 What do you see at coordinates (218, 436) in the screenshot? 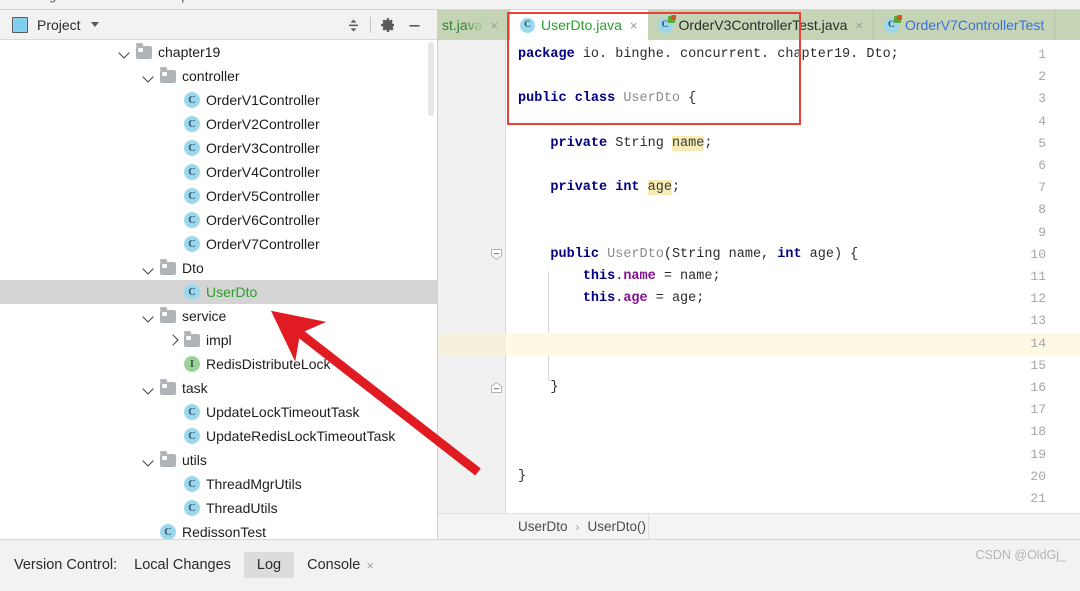
I see `tree-node-updateredislocktimeouttask: C UpdateRedisLockTimeoutTask` at bounding box center [218, 436].